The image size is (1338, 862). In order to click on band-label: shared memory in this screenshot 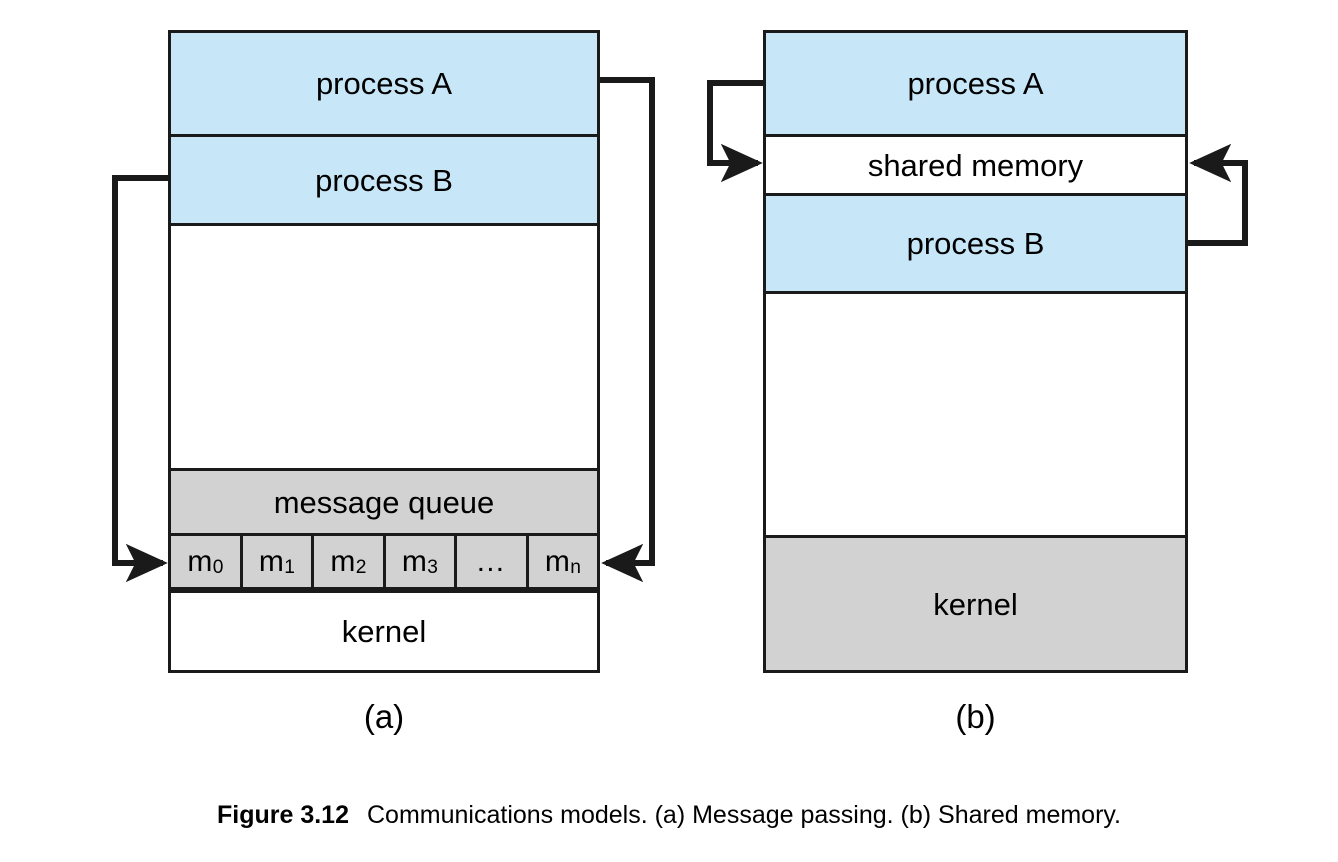, I will do `click(975, 165)`.